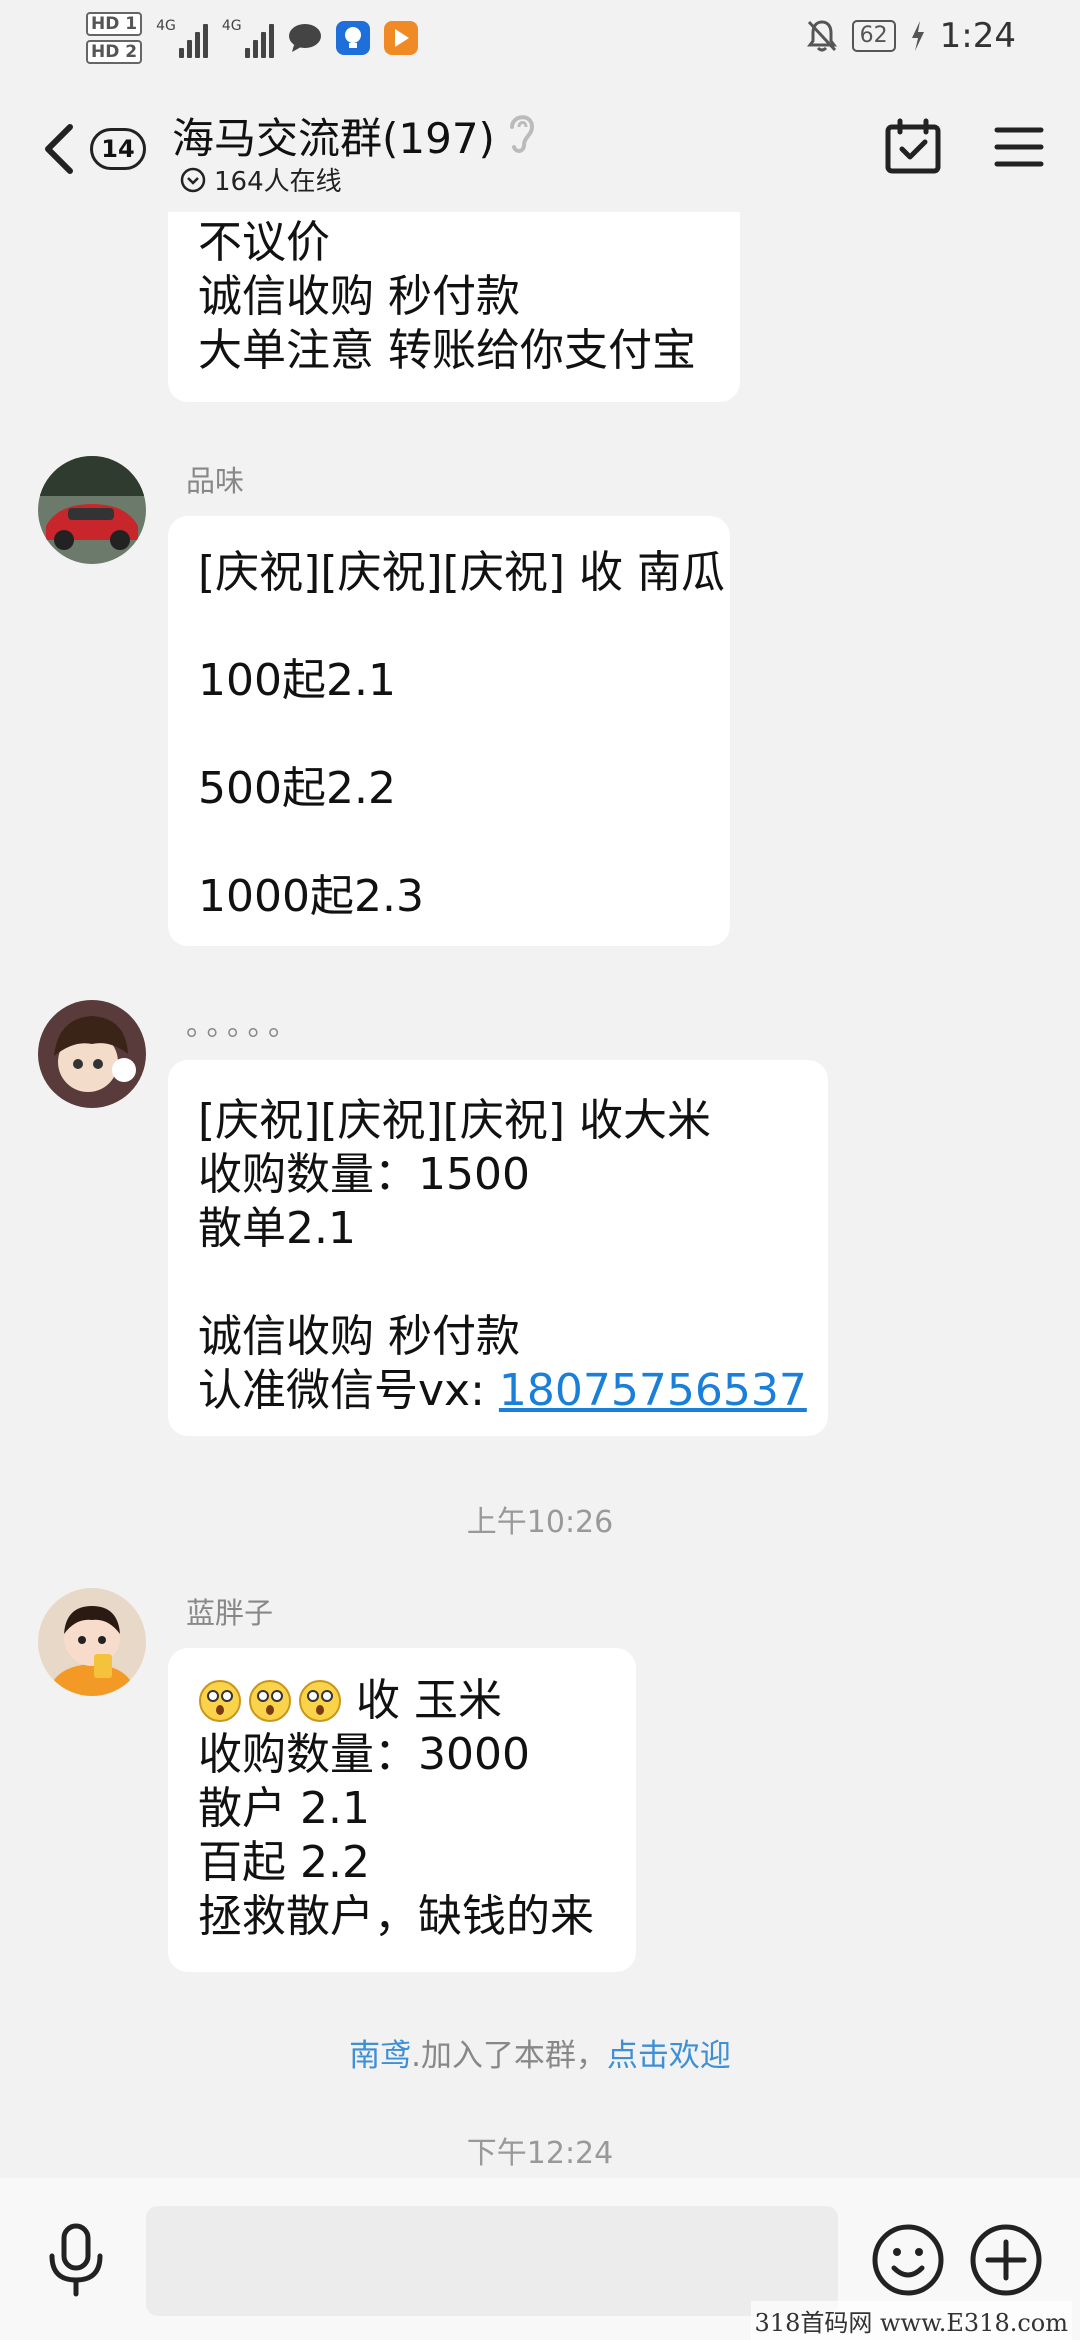  I want to click on message-bubble: 收 玉米 收购数量：3000 散户 2.1 百起 2.2 拯救散户，缺钱的来, so click(402, 1810).